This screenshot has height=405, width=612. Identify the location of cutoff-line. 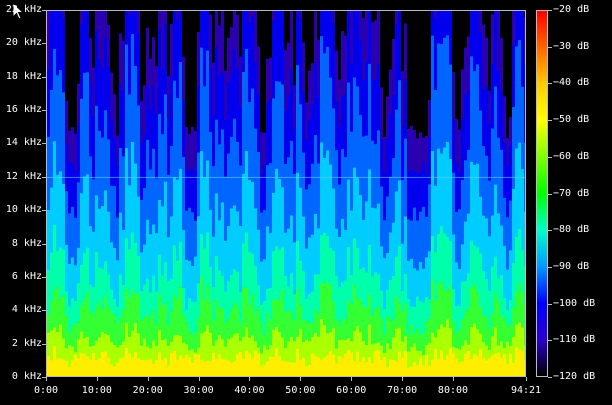
(286, 177).